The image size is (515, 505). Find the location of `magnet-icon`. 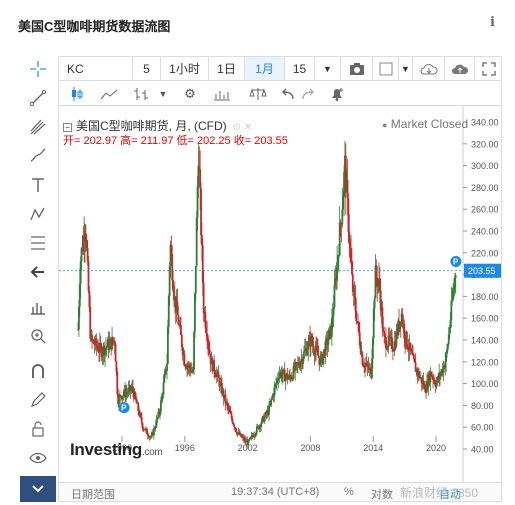

magnet-icon is located at coordinates (38, 371).